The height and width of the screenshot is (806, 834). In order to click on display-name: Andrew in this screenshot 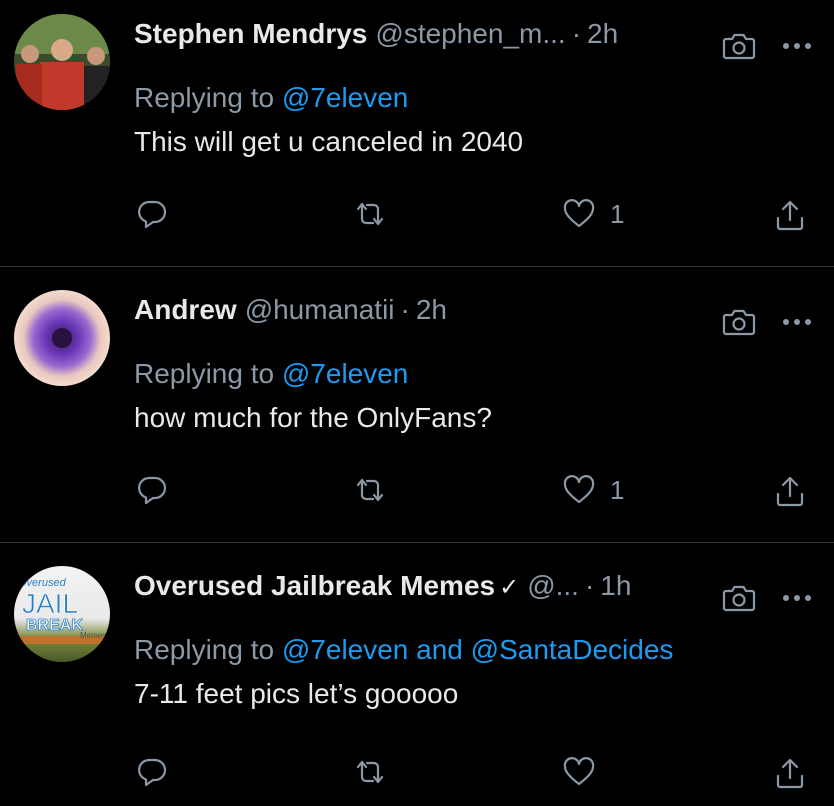, I will do `click(185, 310)`.